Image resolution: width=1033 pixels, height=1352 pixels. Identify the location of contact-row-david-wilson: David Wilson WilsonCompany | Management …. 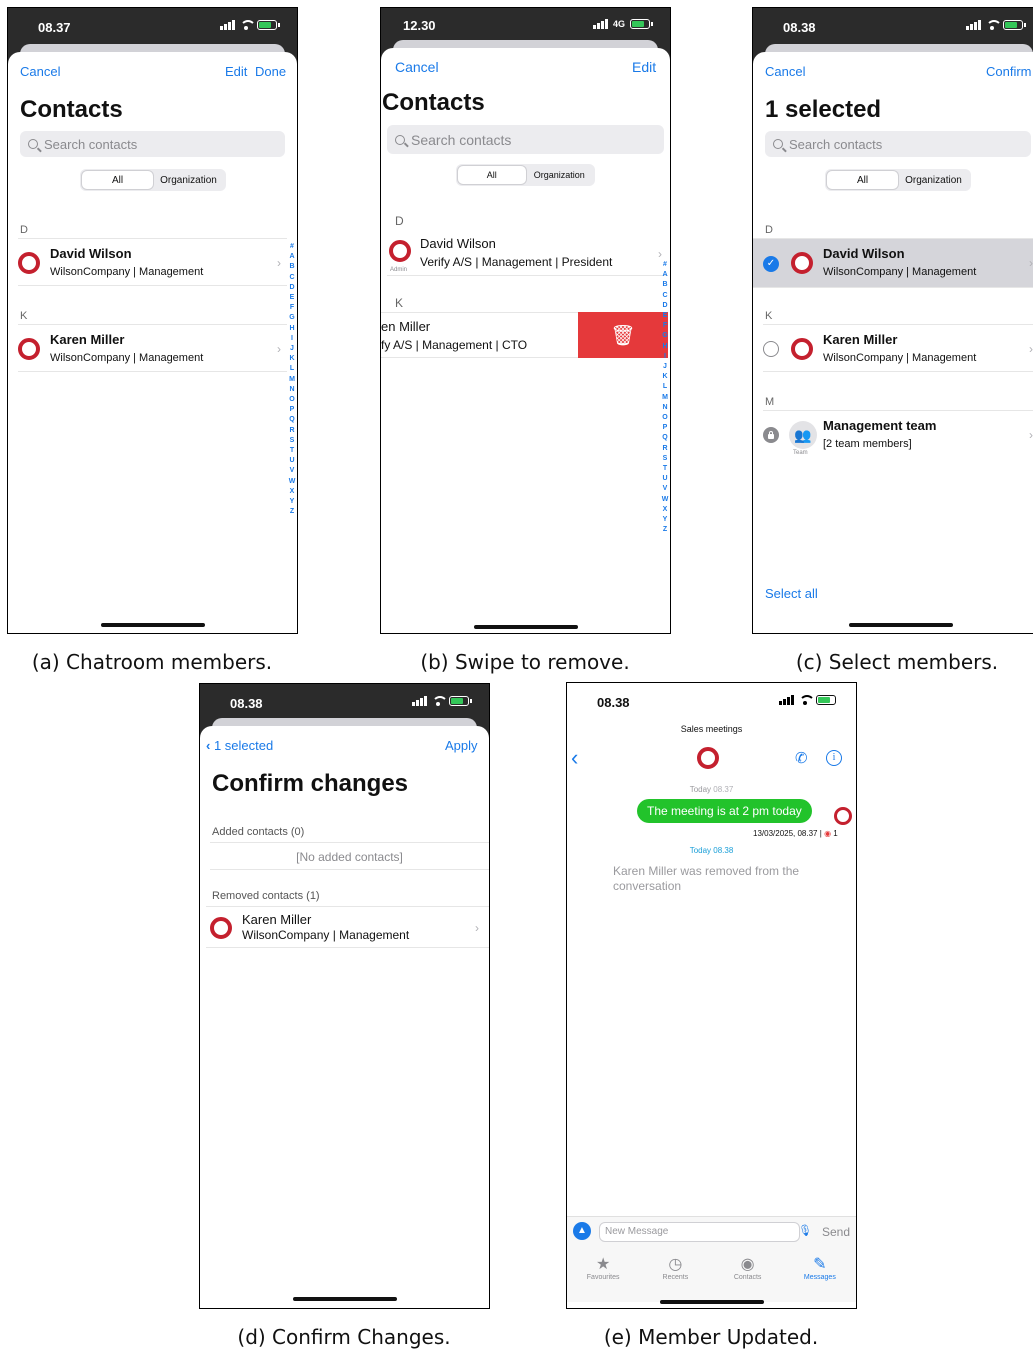
(152, 262).